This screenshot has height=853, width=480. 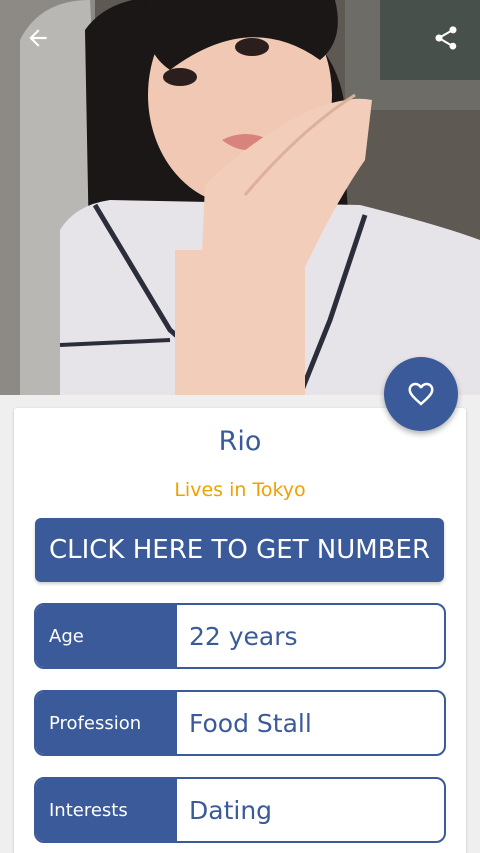 I want to click on detail-value: Food Stall, so click(x=250, y=723).